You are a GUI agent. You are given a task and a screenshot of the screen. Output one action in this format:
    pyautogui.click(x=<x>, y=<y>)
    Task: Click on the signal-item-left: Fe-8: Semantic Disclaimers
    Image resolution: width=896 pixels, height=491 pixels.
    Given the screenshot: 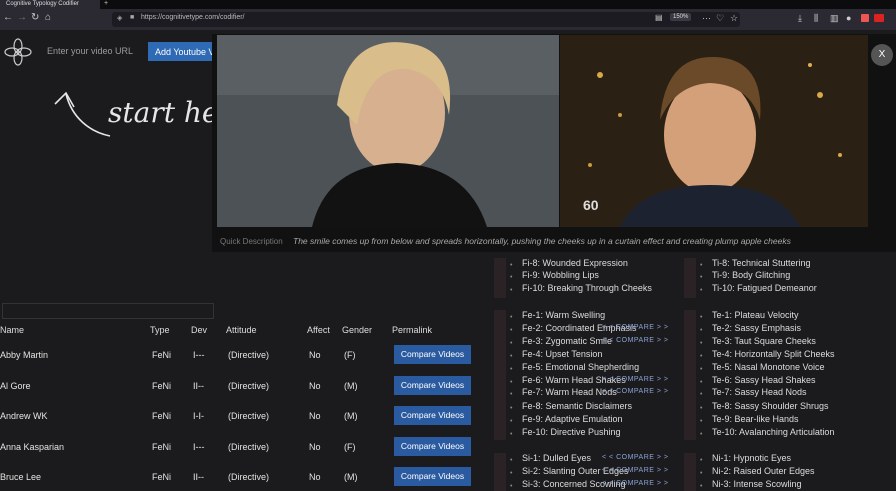 What is the action you would take?
    pyautogui.click(x=577, y=406)
    